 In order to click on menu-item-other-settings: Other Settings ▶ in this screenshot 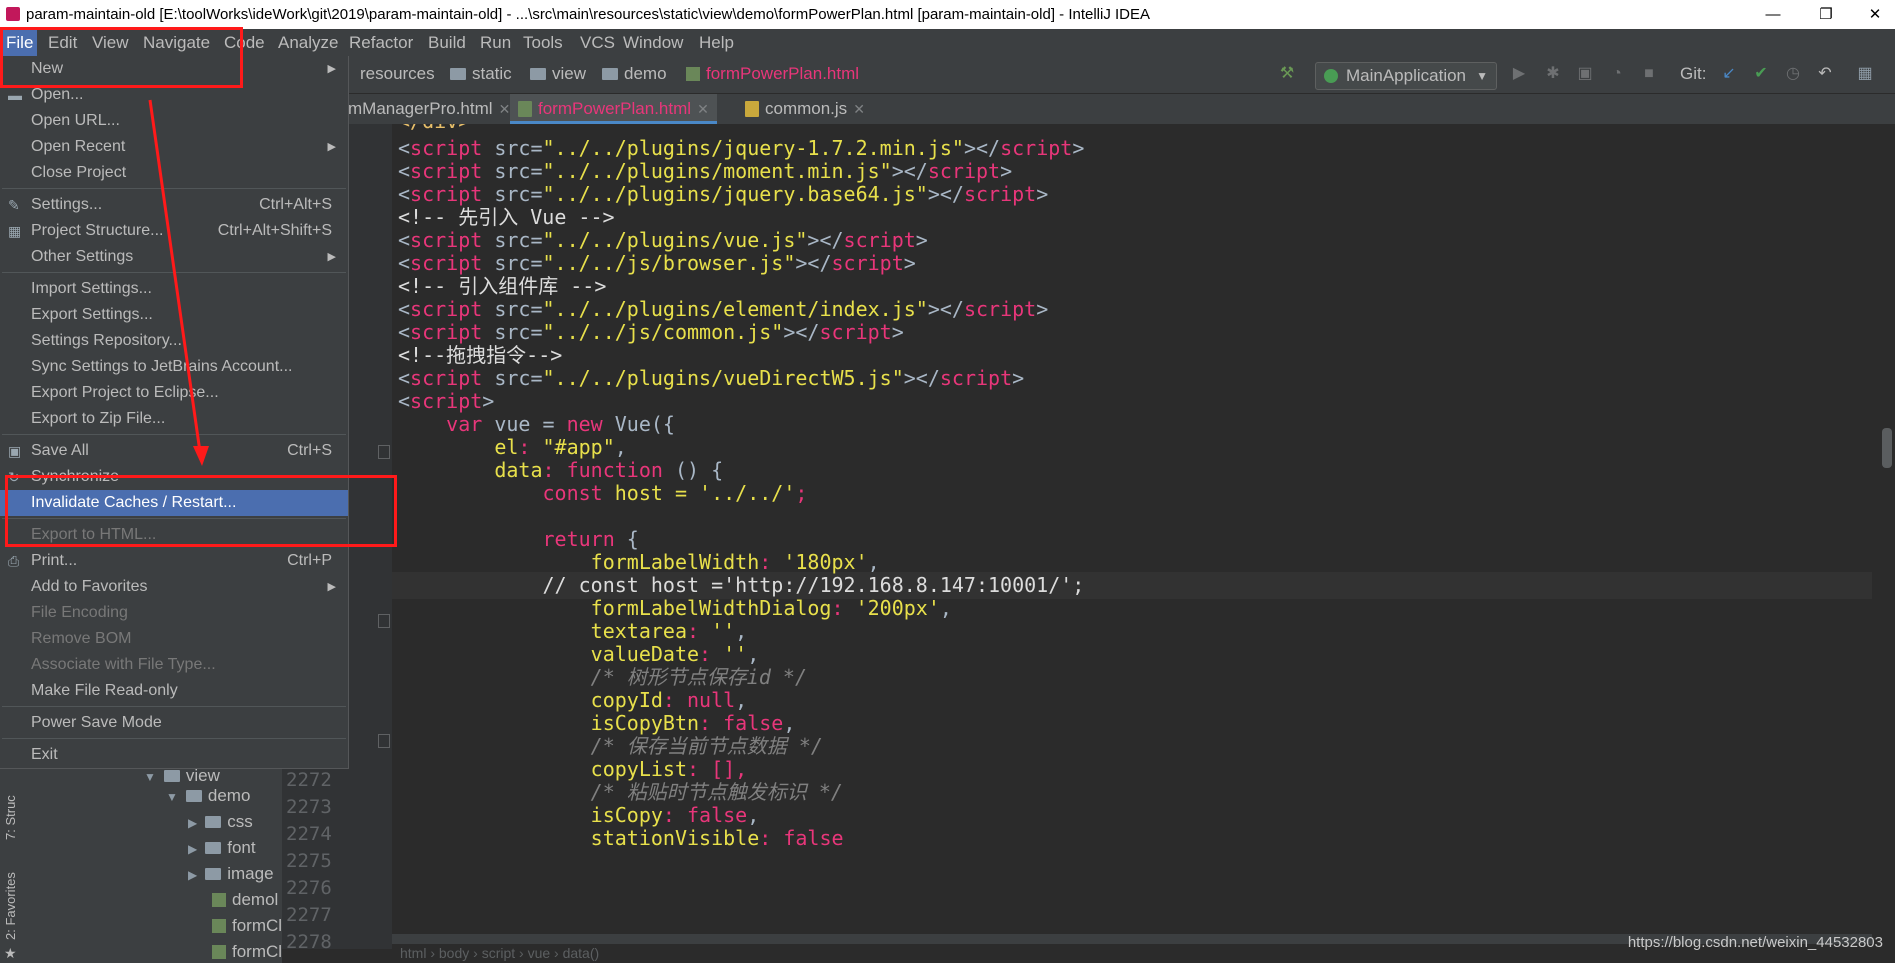, I will do `click(174, 257)`.